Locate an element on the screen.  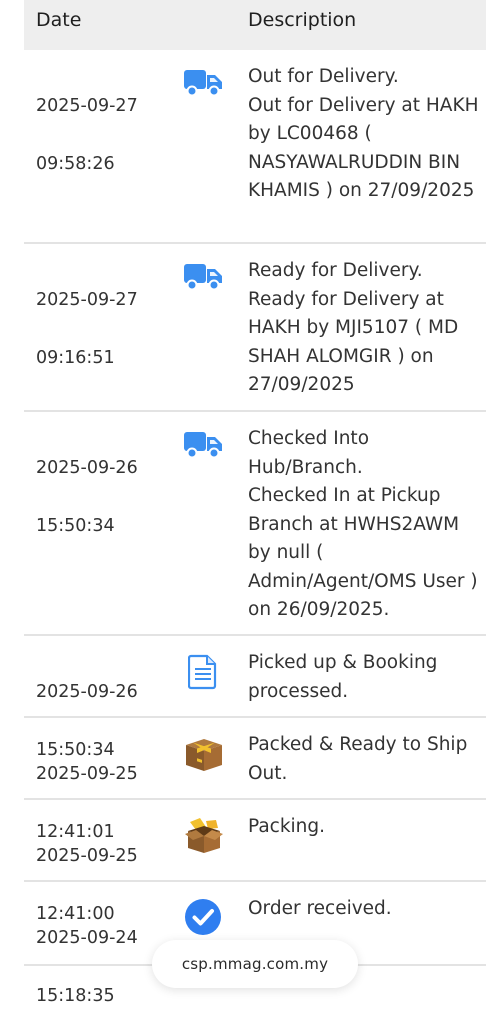
row-title: Order received. is located at coordinates (320, 908).